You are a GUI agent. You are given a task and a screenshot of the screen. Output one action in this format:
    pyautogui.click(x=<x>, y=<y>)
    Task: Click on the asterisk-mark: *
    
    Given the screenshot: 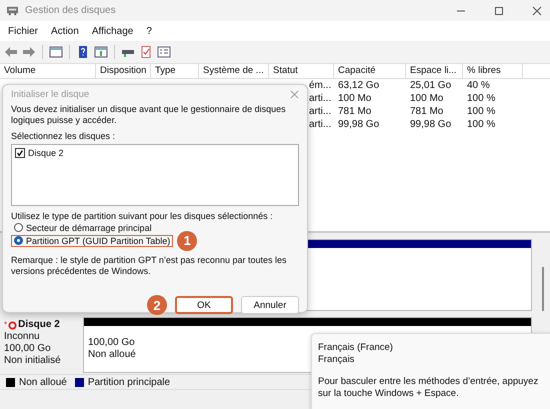 What is the action you would take?
    pyautogui.click(x=6, y=325)
    